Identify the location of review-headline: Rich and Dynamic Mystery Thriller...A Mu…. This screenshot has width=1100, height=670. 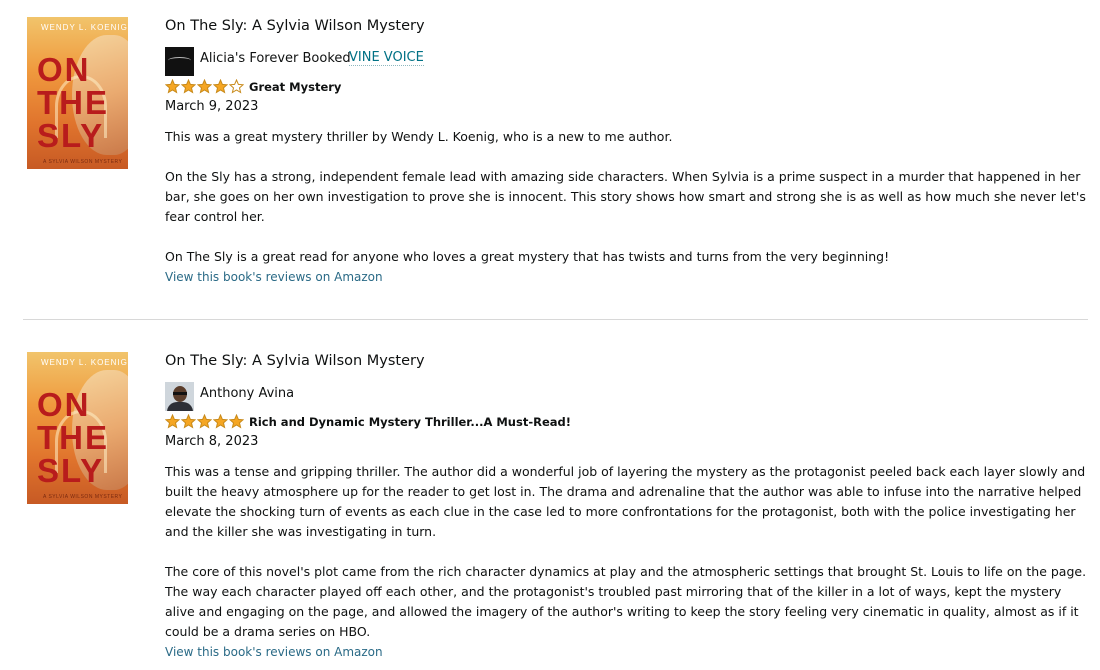
(410, 422).